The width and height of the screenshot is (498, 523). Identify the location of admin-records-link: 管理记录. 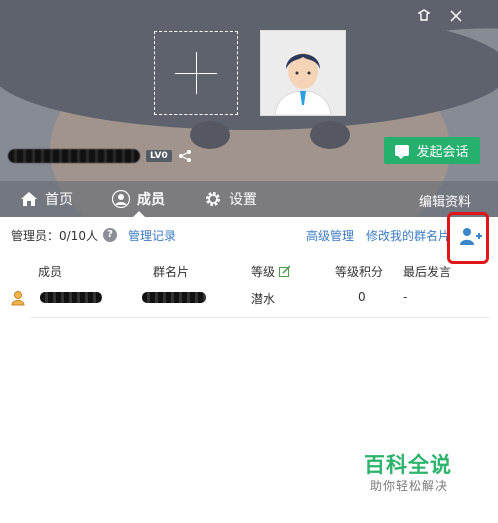
(152, 235).